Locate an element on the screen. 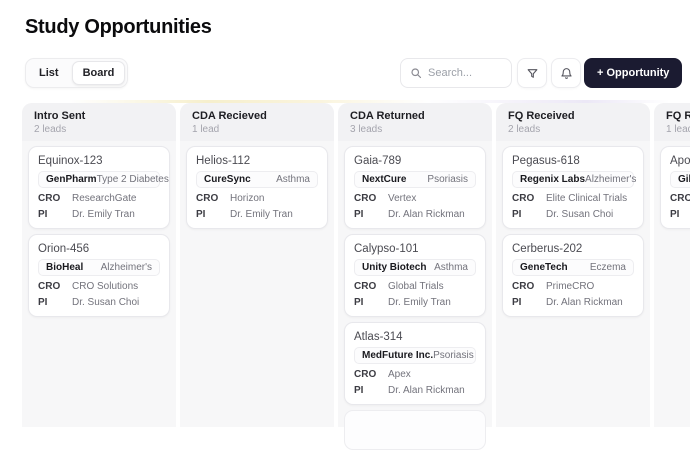 The height and width of the screenshot is (455, 690). card-title: Helios-112 is located at coordinates (223, 161).